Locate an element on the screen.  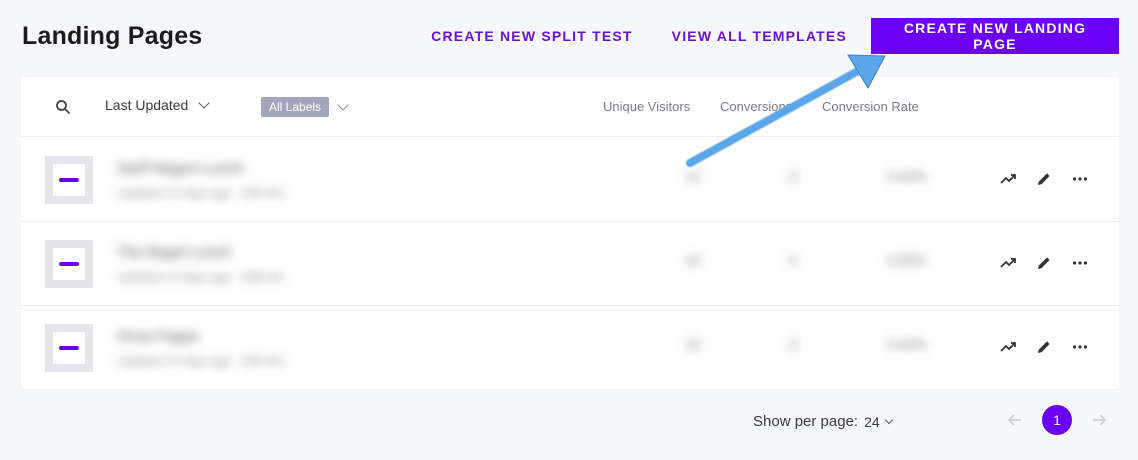
sort-value: Last Updated is located at coordinates (147, 105).